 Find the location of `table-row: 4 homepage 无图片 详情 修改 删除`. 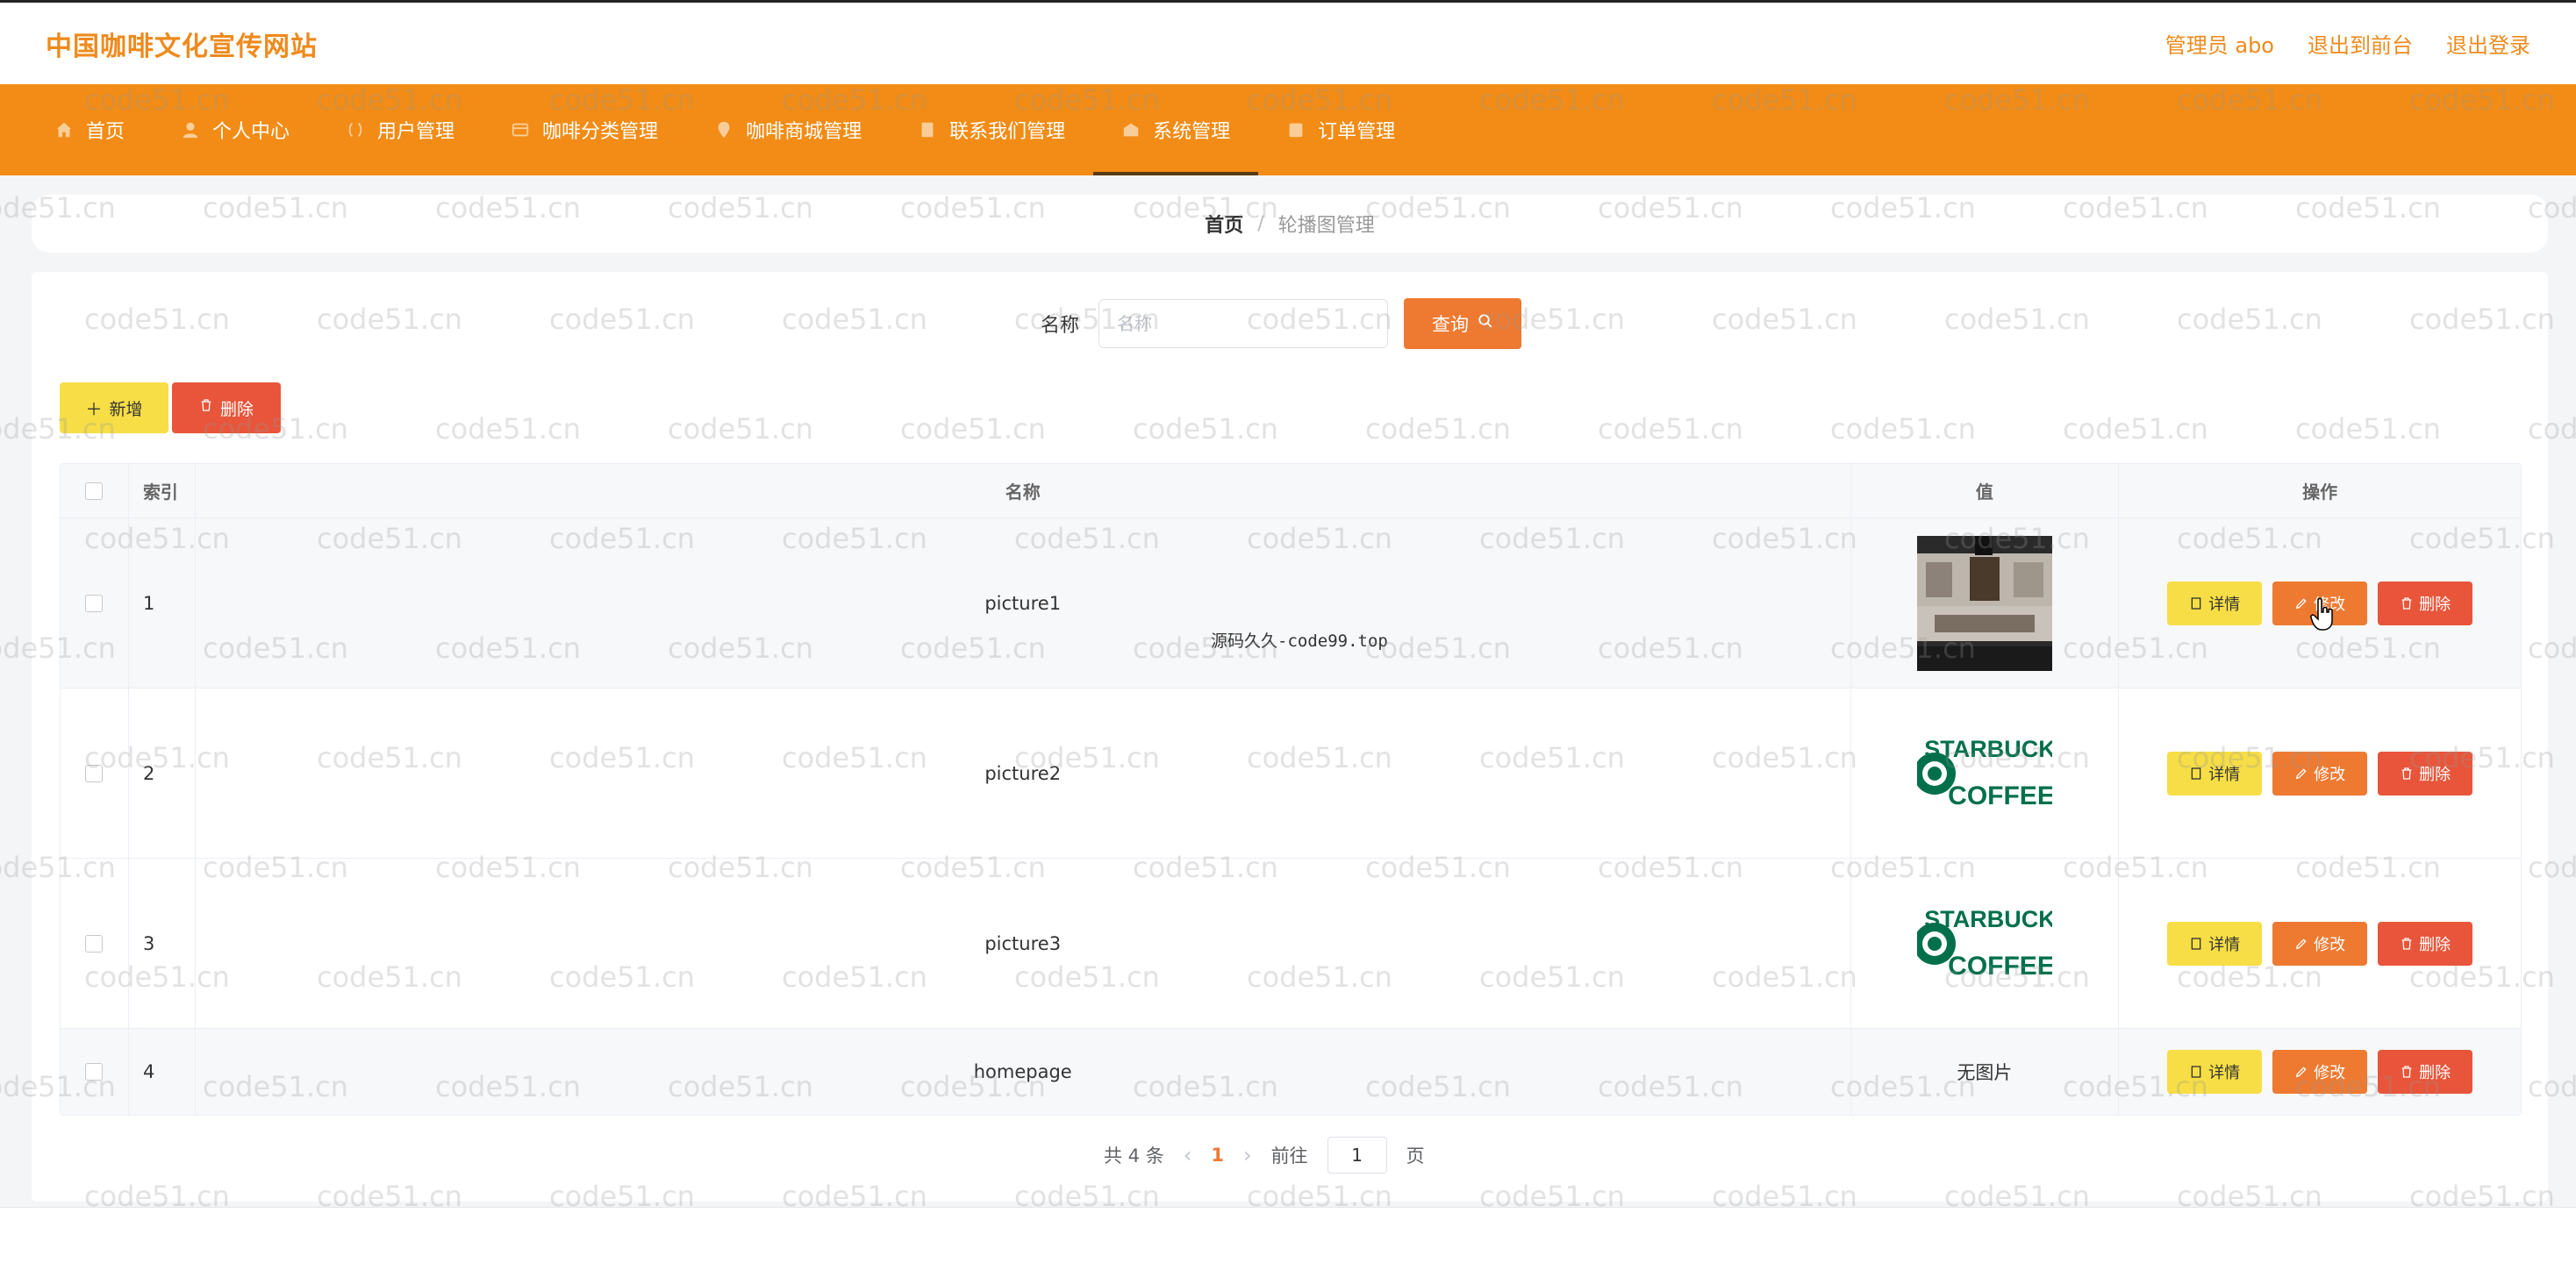

table-row: 4 homepage 无图片 详情 修改 删除 is located at coordinates (1291, 1072).